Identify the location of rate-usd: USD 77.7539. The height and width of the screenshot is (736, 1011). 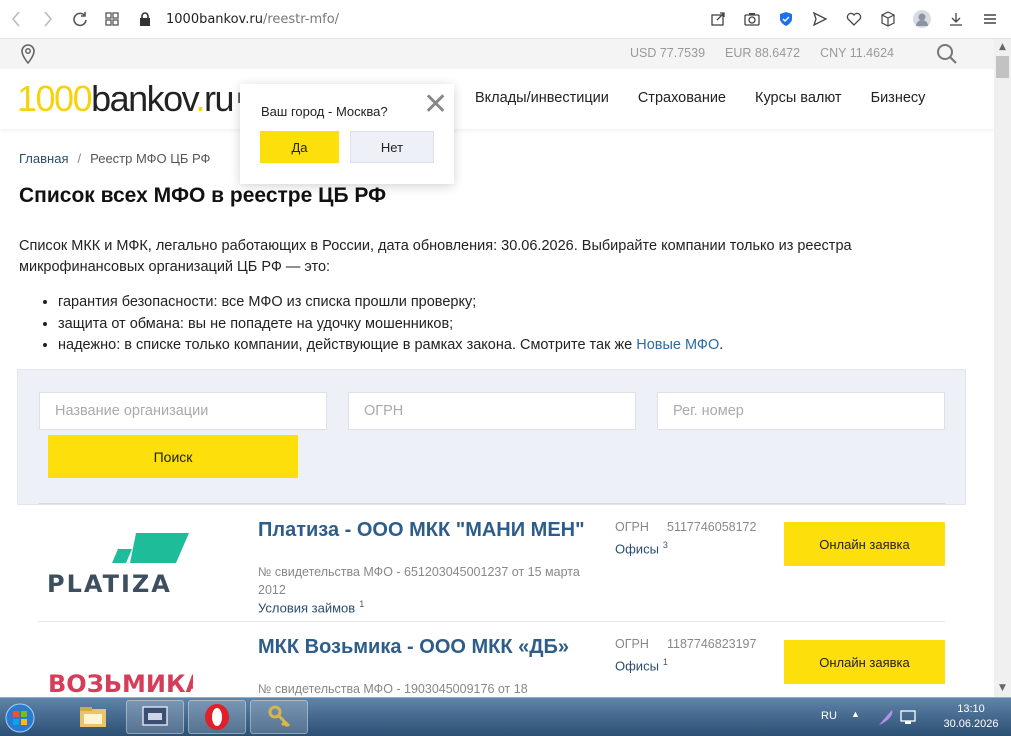
(667, 53).